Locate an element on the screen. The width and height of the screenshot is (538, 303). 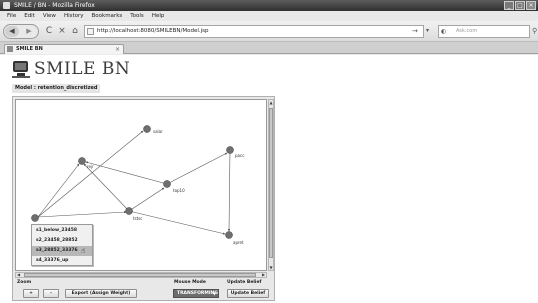
edge-n4-n2 is located at coordinates (126, 173).